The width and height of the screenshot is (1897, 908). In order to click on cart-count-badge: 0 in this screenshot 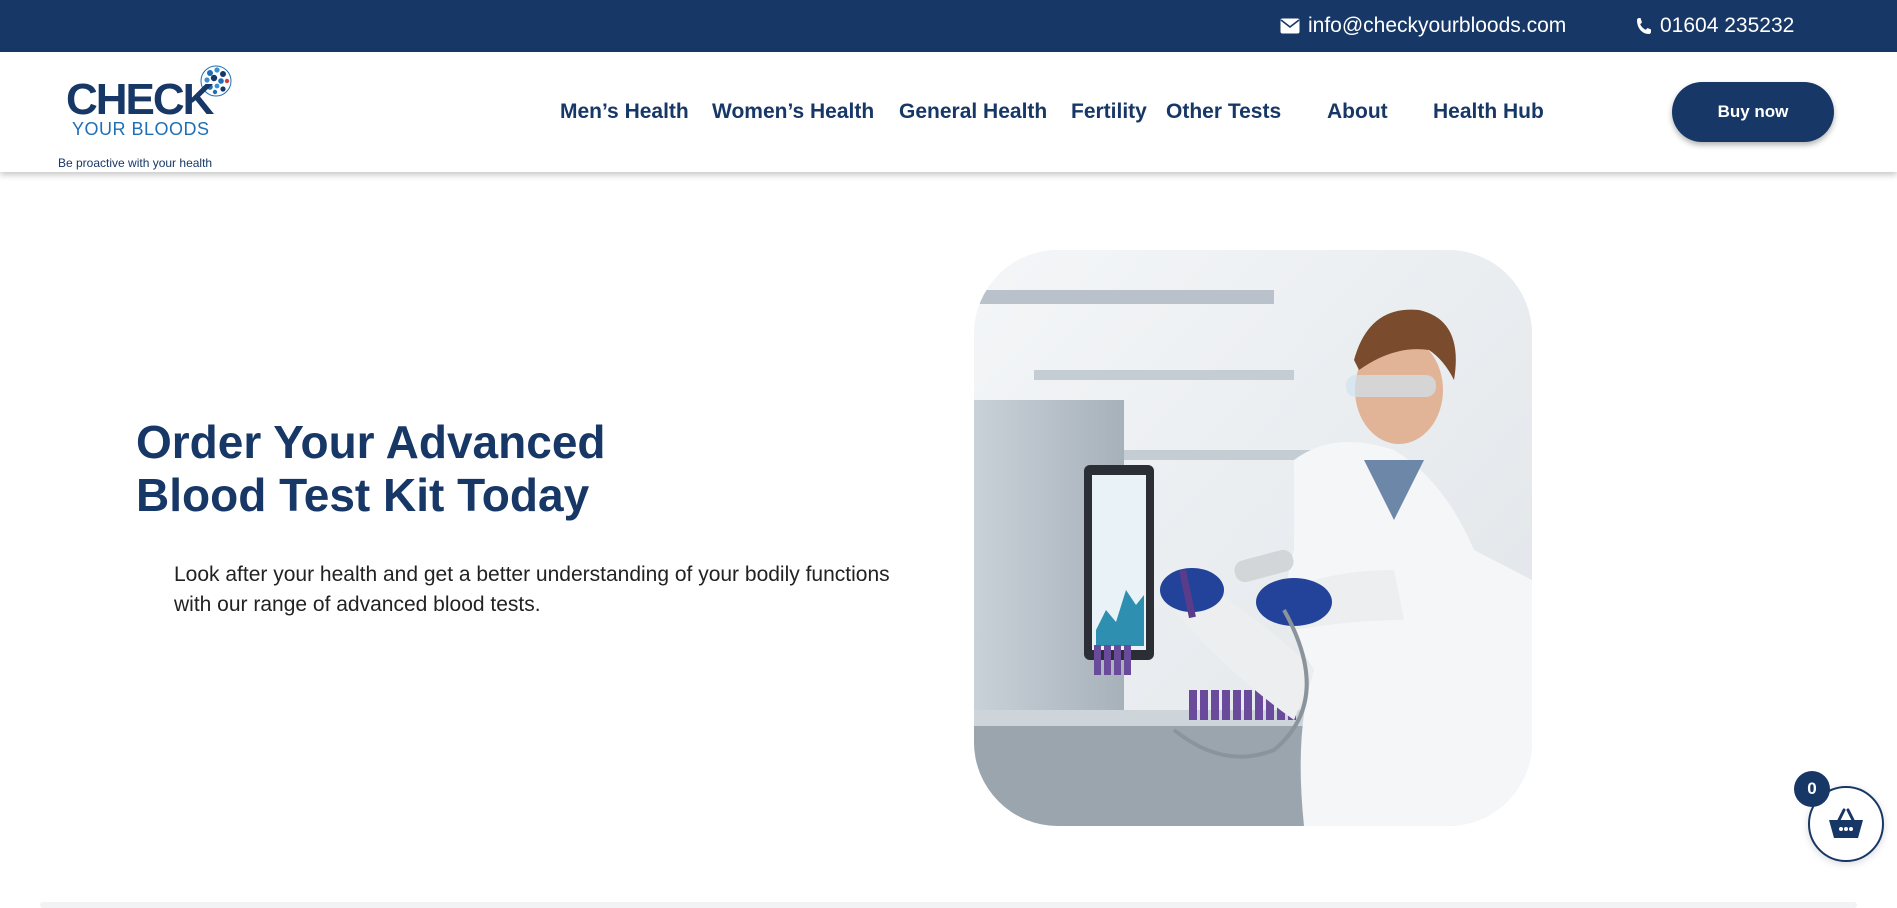, I will do `click(1812, 789)`.